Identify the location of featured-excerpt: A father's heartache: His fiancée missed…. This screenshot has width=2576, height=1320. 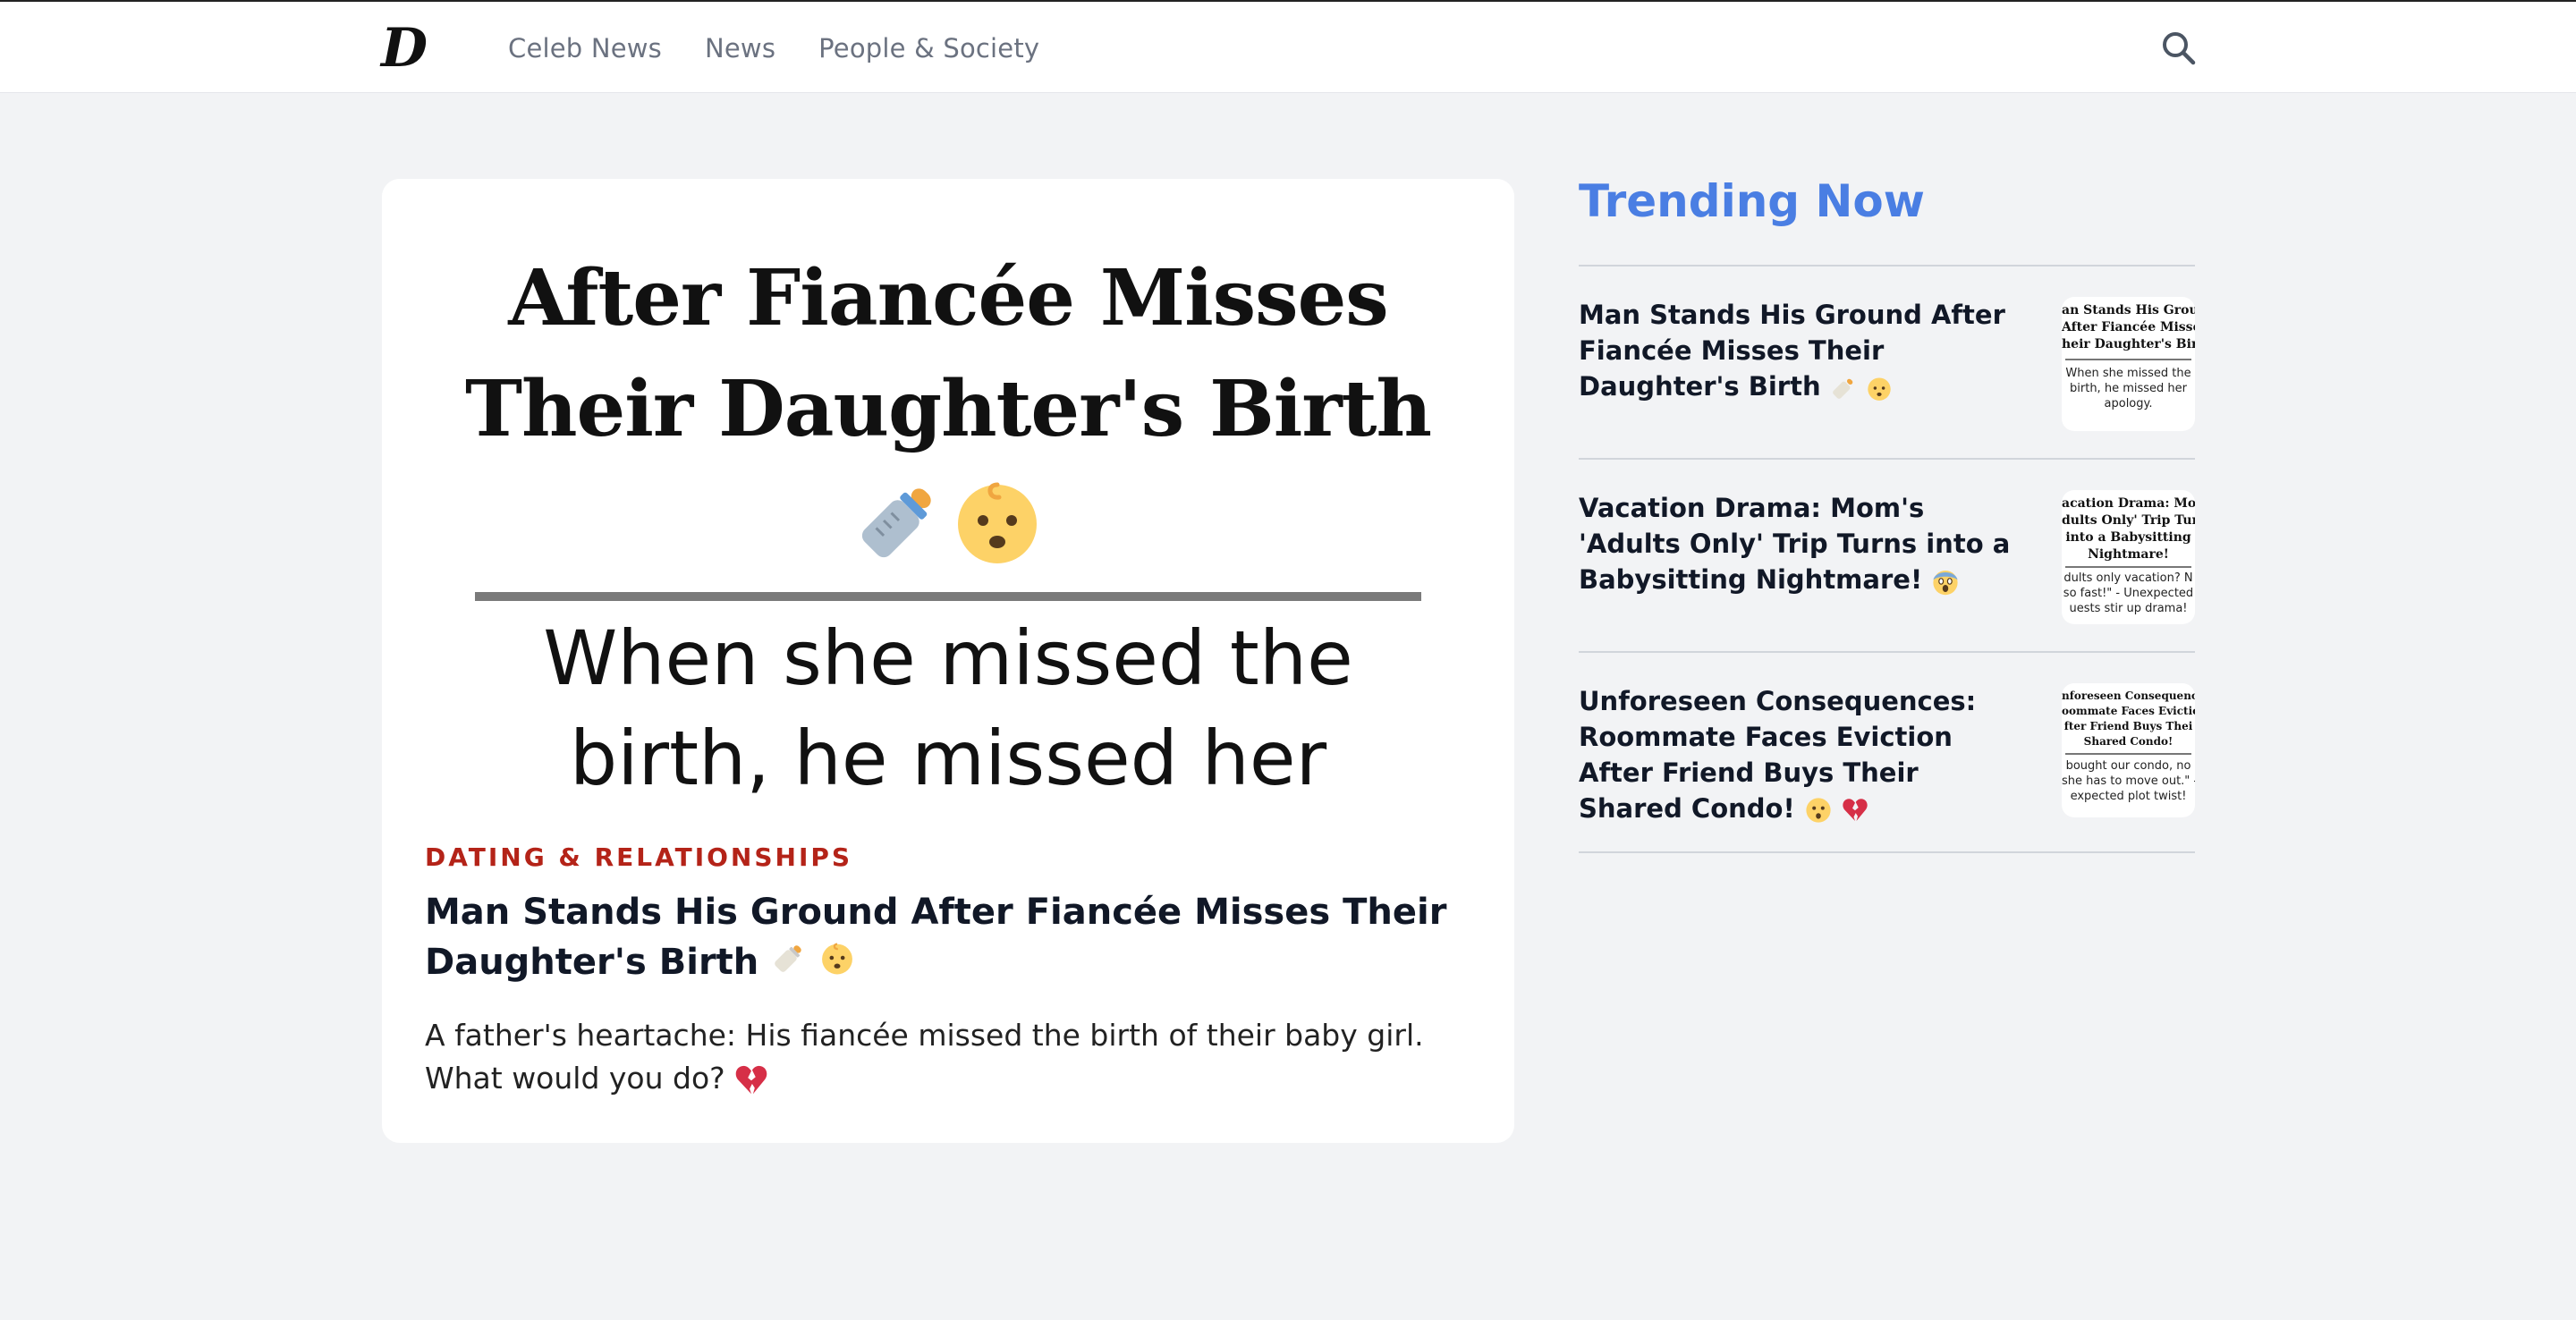
(948, 1057).